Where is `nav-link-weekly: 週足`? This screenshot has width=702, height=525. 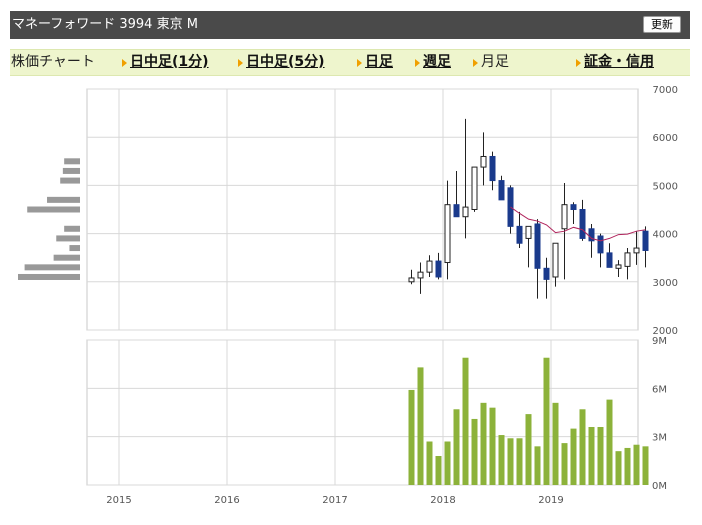 nav-link-weekly: 週足 is located at coordinates (437, 62).